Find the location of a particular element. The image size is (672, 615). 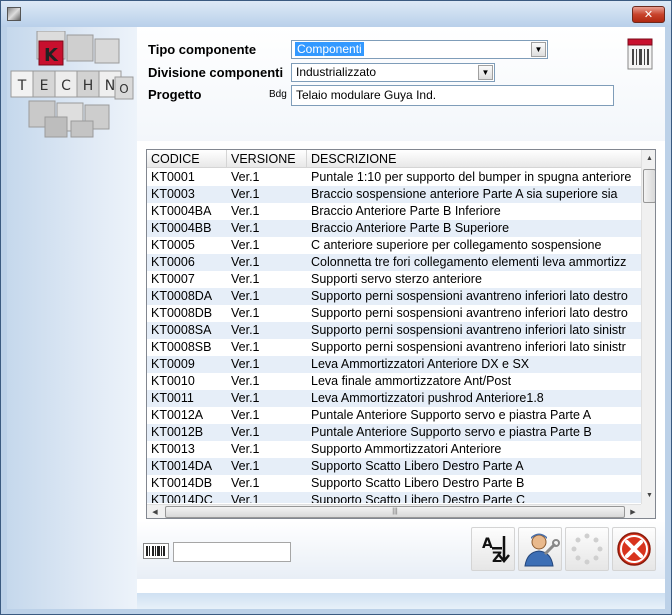

scroll-left-icon: ◀ is located at coordinates (155, 511).